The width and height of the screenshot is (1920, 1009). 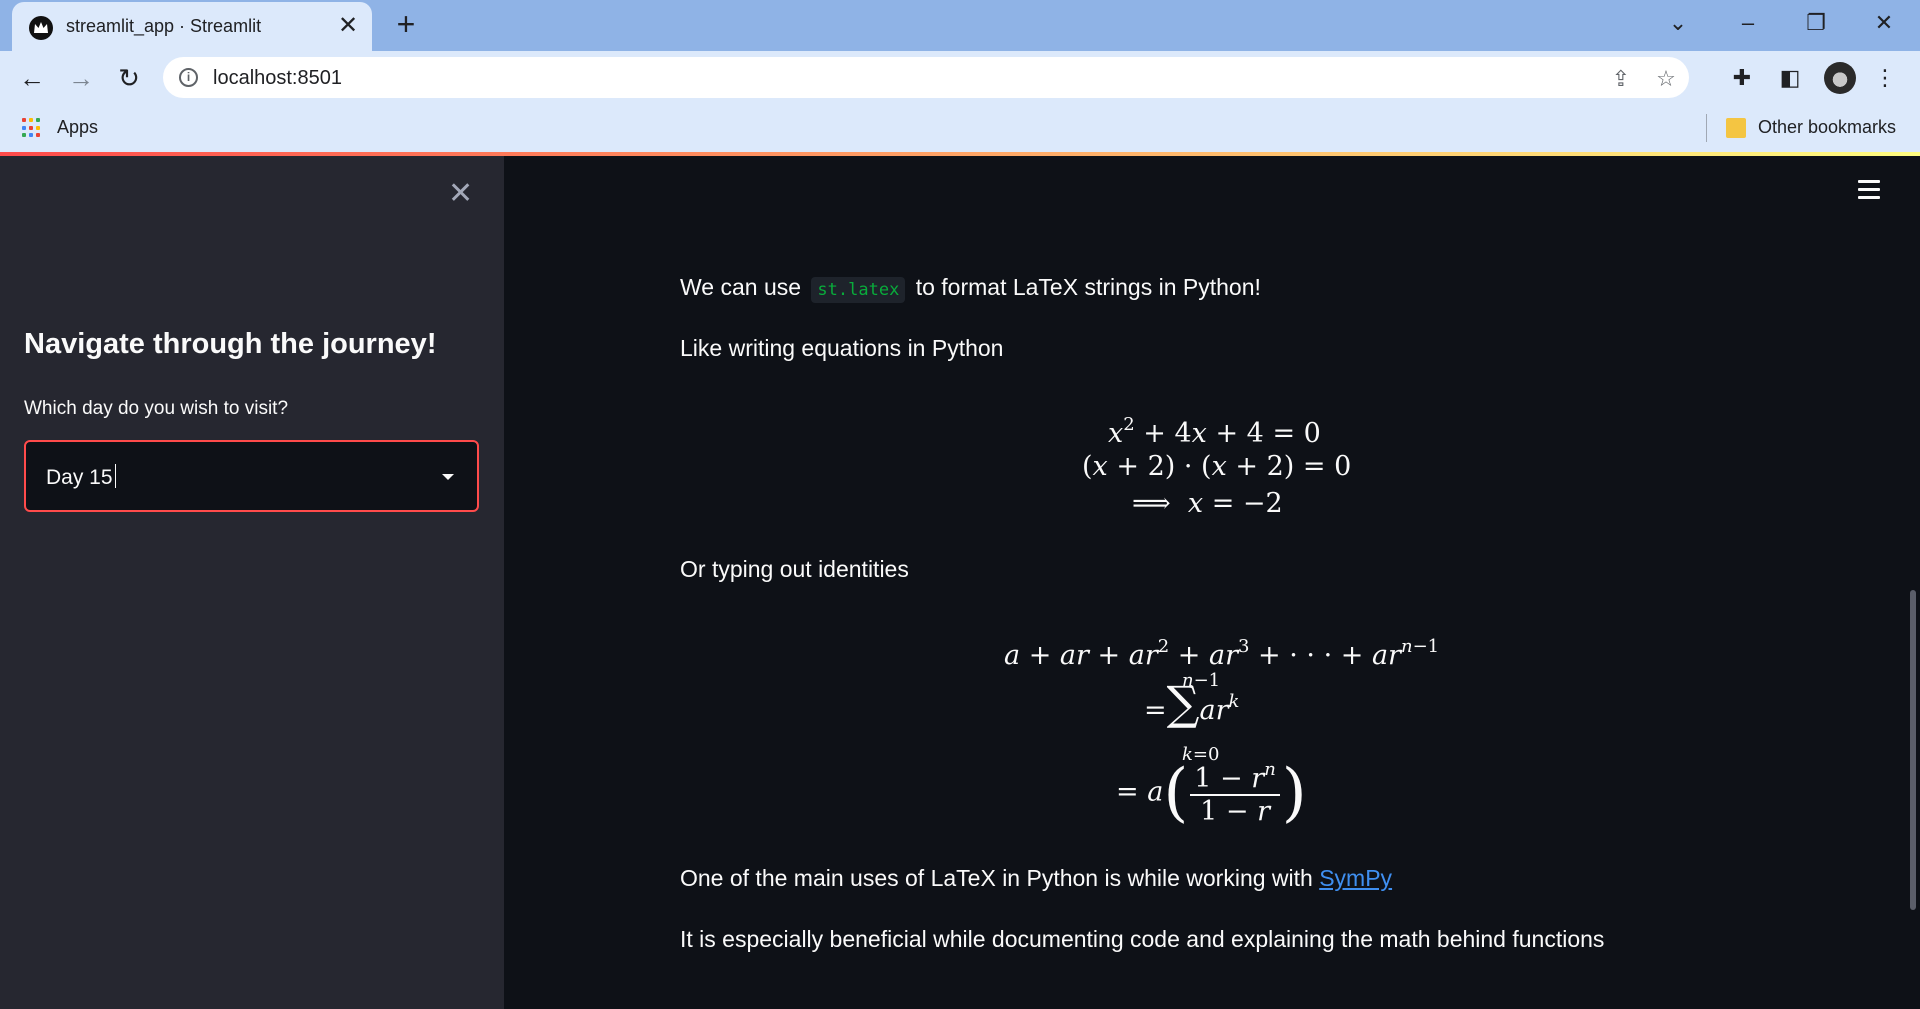 What do you see at coordinates (858, 290) in the screenshot?
I see `inline-code: st.latex` at bounding box center [858, 290].